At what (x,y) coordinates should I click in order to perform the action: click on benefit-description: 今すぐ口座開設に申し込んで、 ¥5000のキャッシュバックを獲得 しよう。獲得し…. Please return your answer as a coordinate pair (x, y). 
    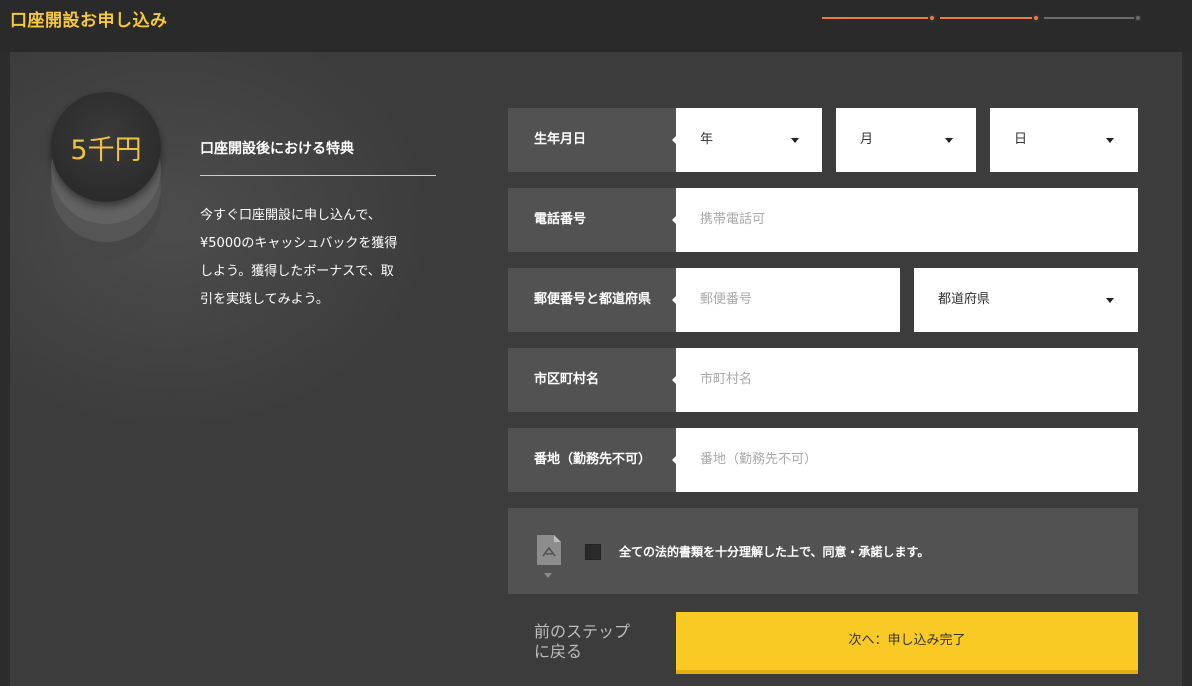
    Looking at the image, I should click on (315, 258).